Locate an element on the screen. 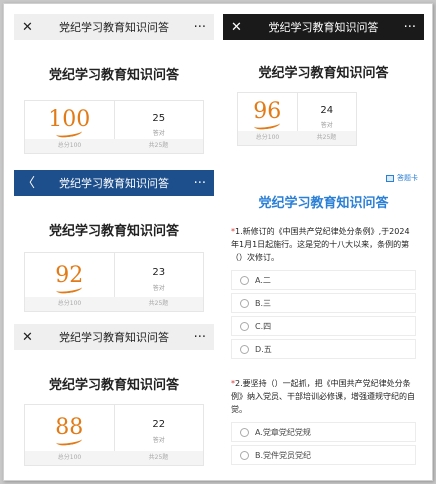 This screenshot has height=484, width=436. answer-card-button: 答题卡 is located at coordinates (402, 178).